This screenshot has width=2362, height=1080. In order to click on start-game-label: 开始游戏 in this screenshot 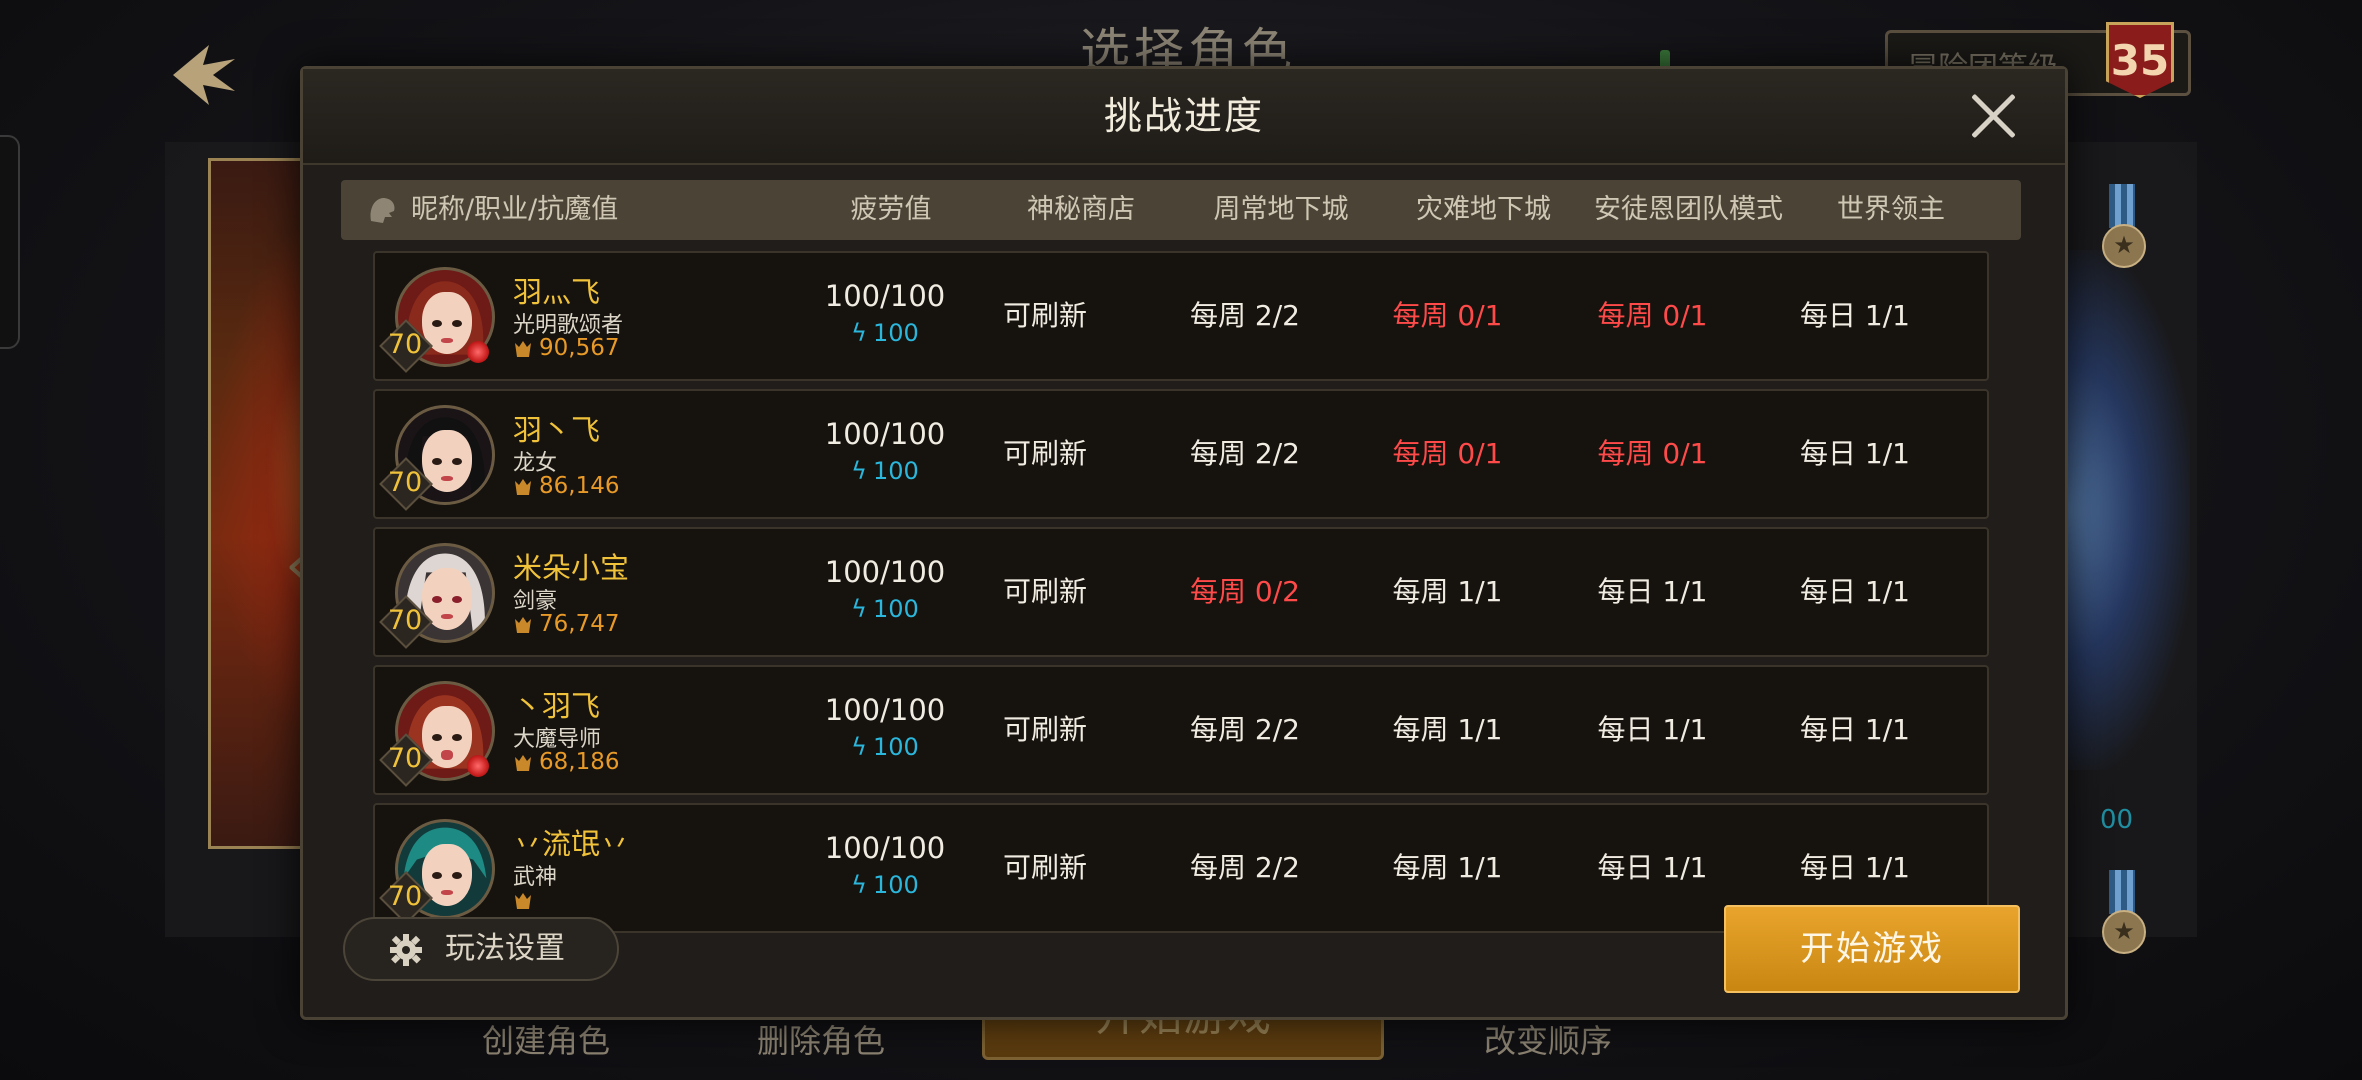, I will do `click(1872, 949)`.